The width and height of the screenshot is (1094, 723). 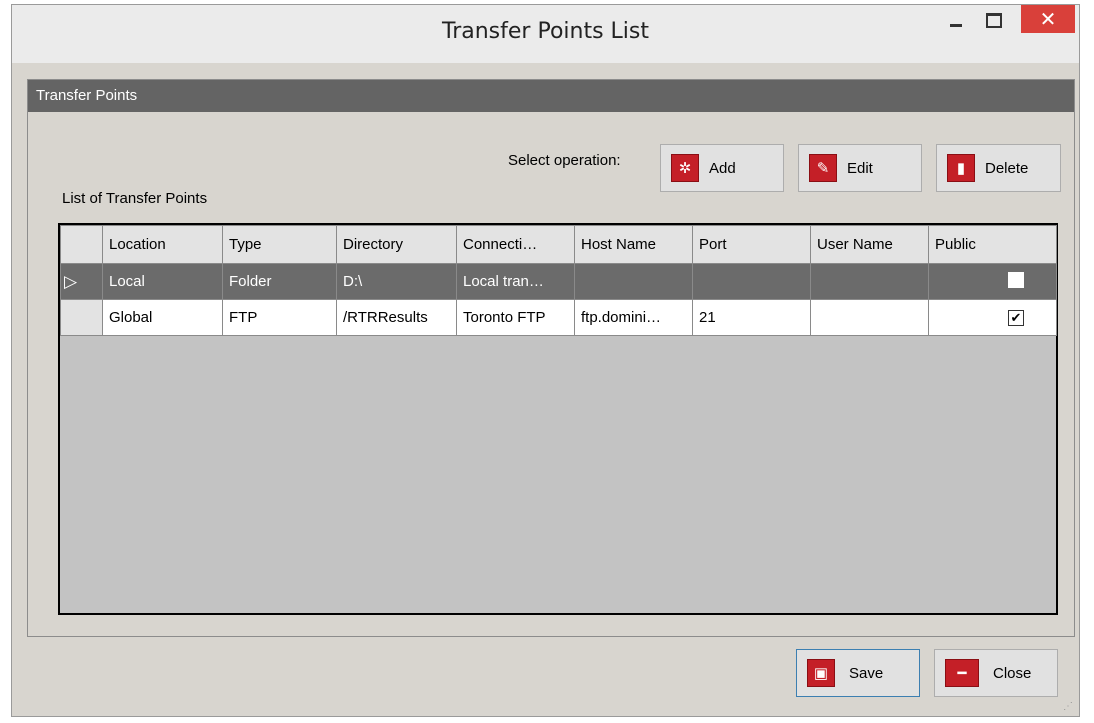 What do you see at coordinates (81, 281) in the screenshot?
I see `row-header: ▷` at bounding box center [81, 281].